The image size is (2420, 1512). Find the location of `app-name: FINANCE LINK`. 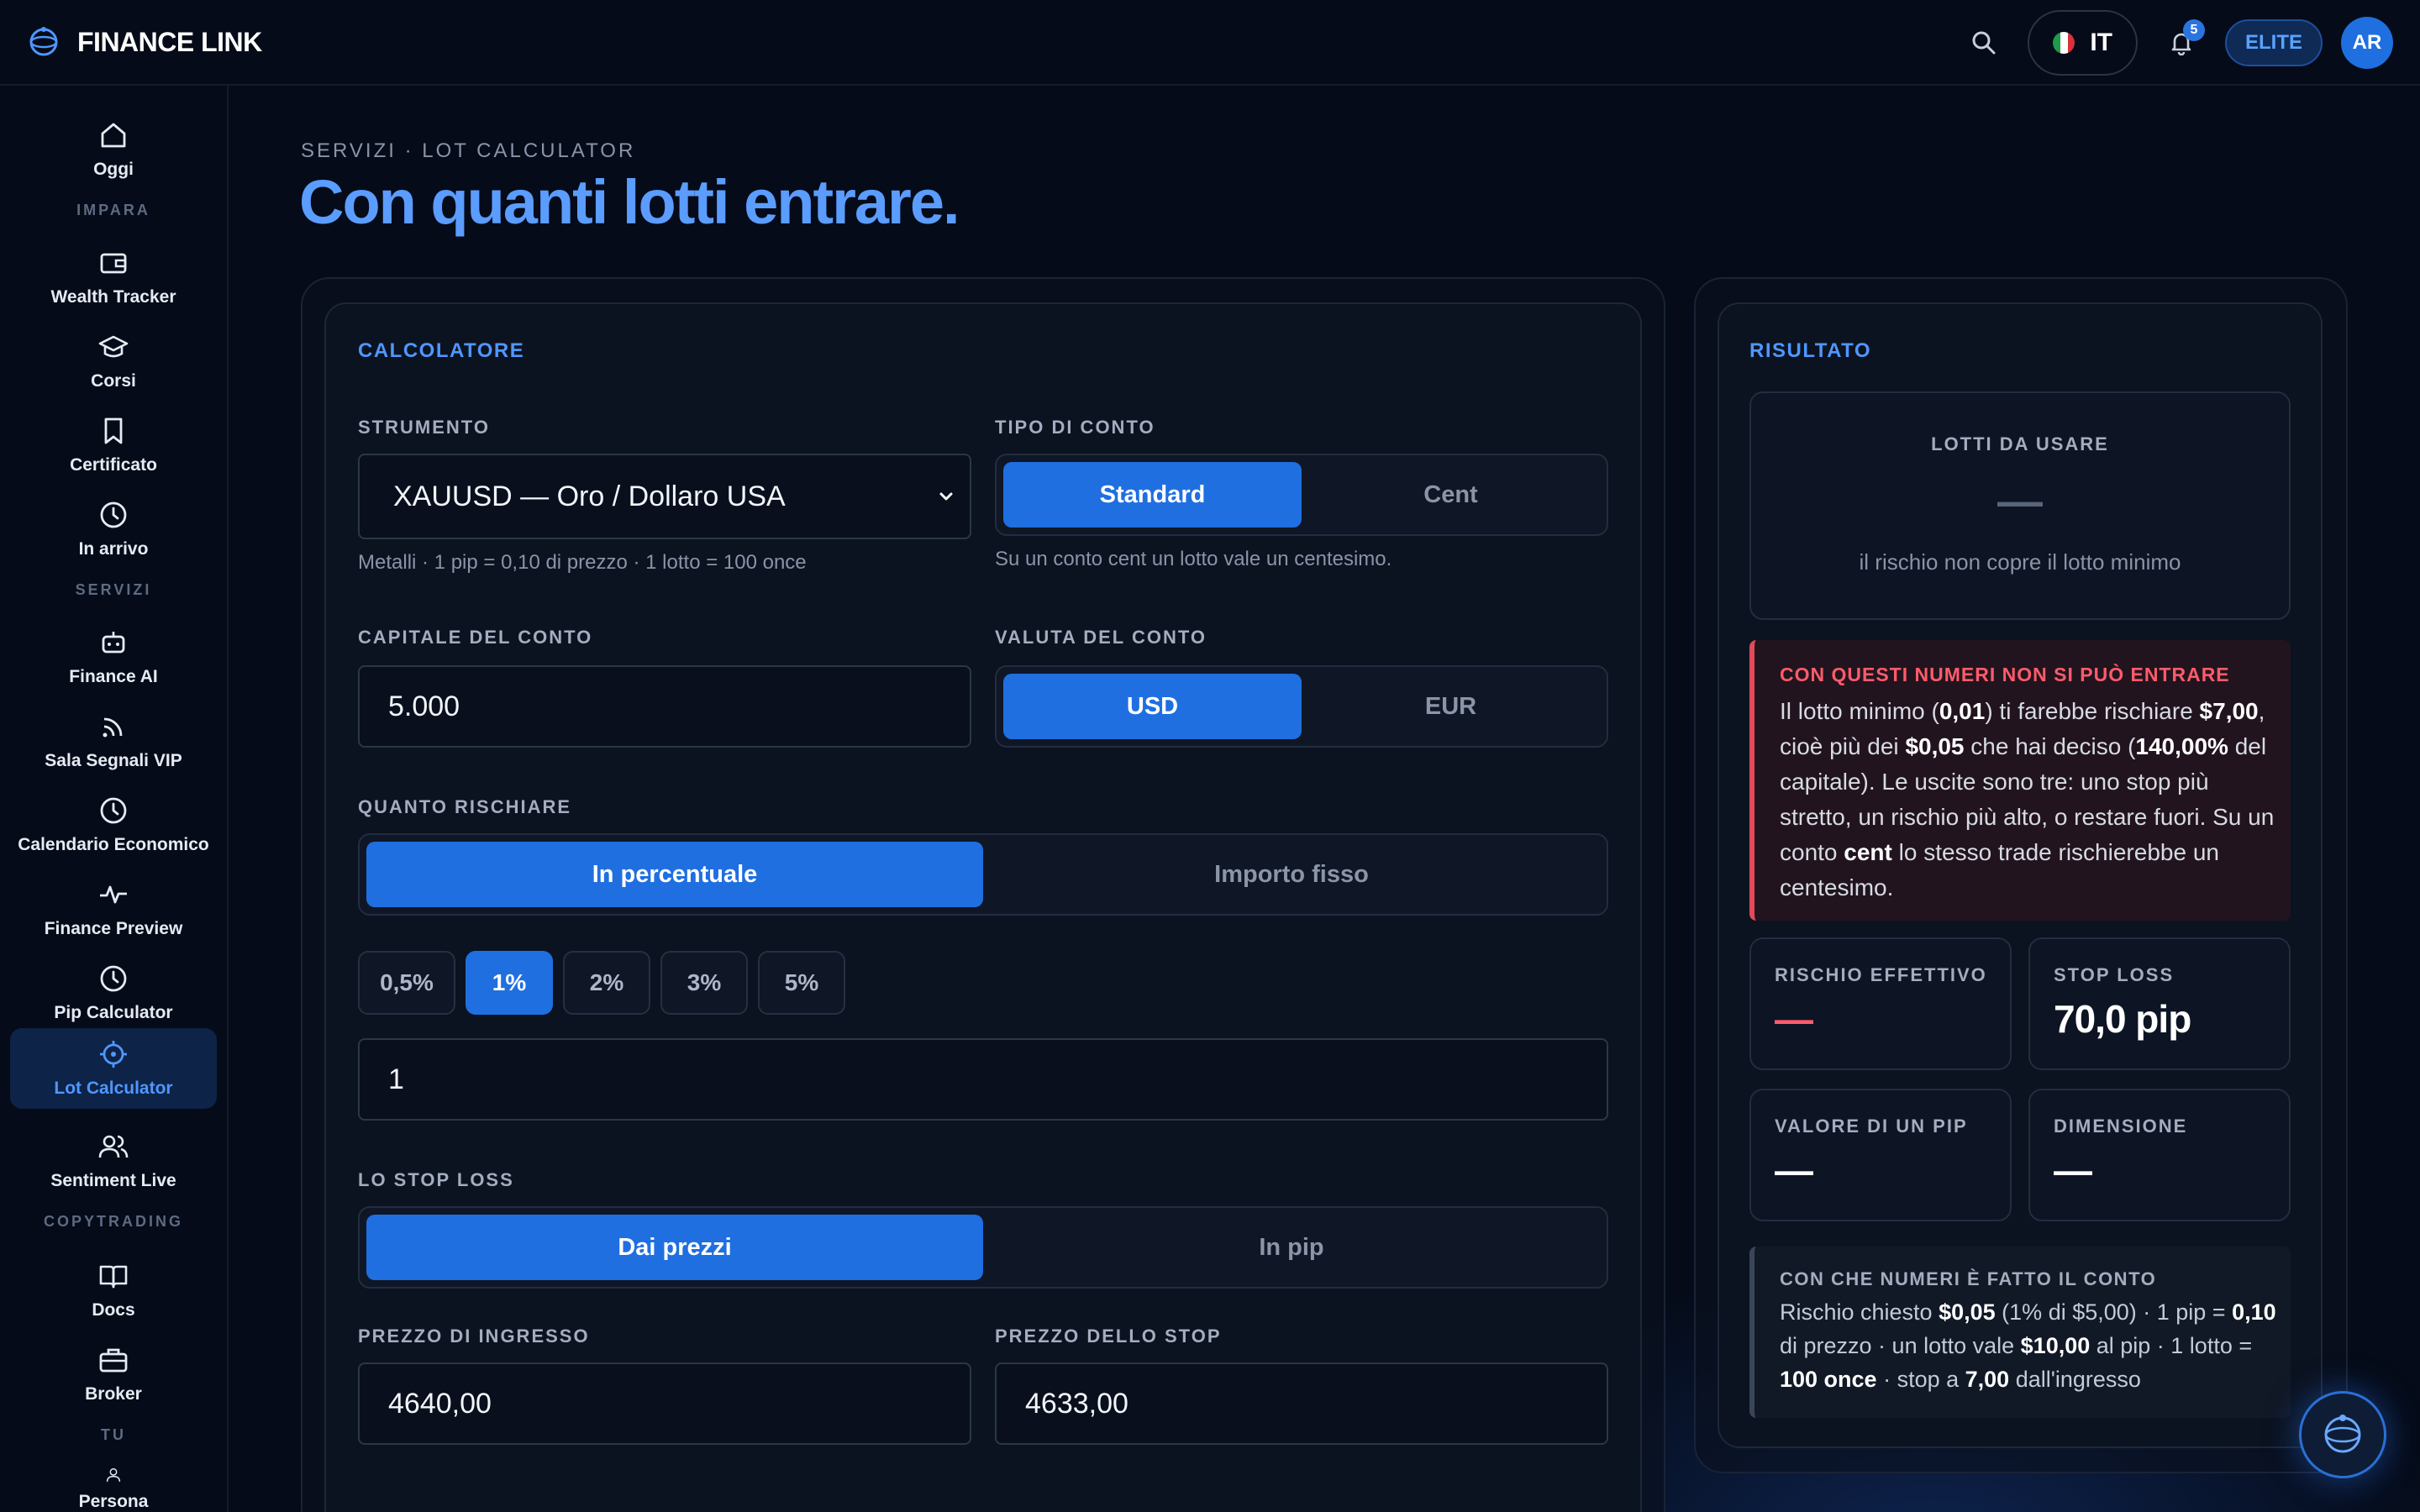

app-name: FINANCE LINK is located at coordinates (169, 41).